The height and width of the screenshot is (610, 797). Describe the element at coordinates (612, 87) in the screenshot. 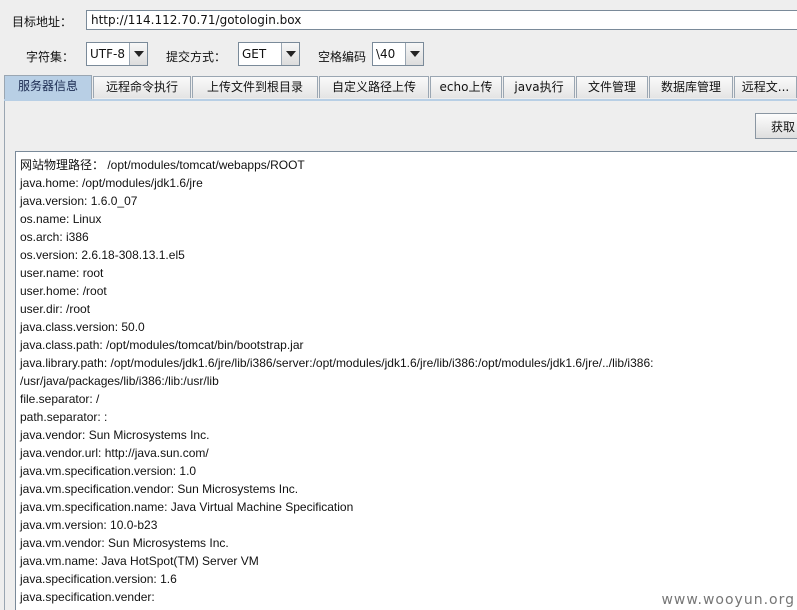

I see `tab-file-manager: 文件管理` at that location.